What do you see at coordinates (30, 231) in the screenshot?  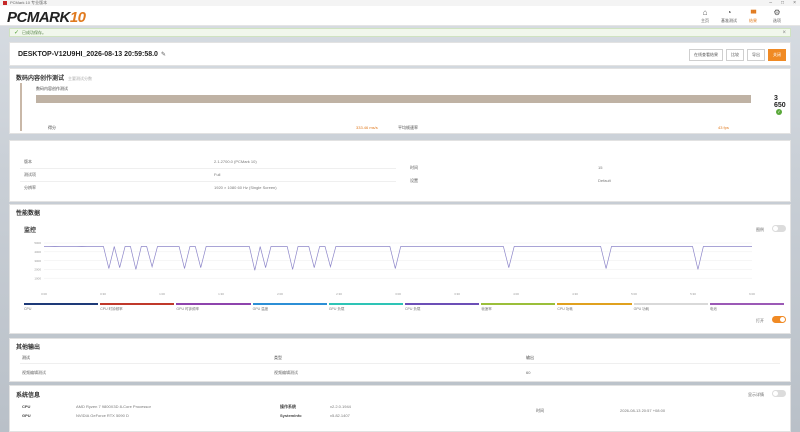 I see `monitor-title: 监控` at bounding box center [30, 231].